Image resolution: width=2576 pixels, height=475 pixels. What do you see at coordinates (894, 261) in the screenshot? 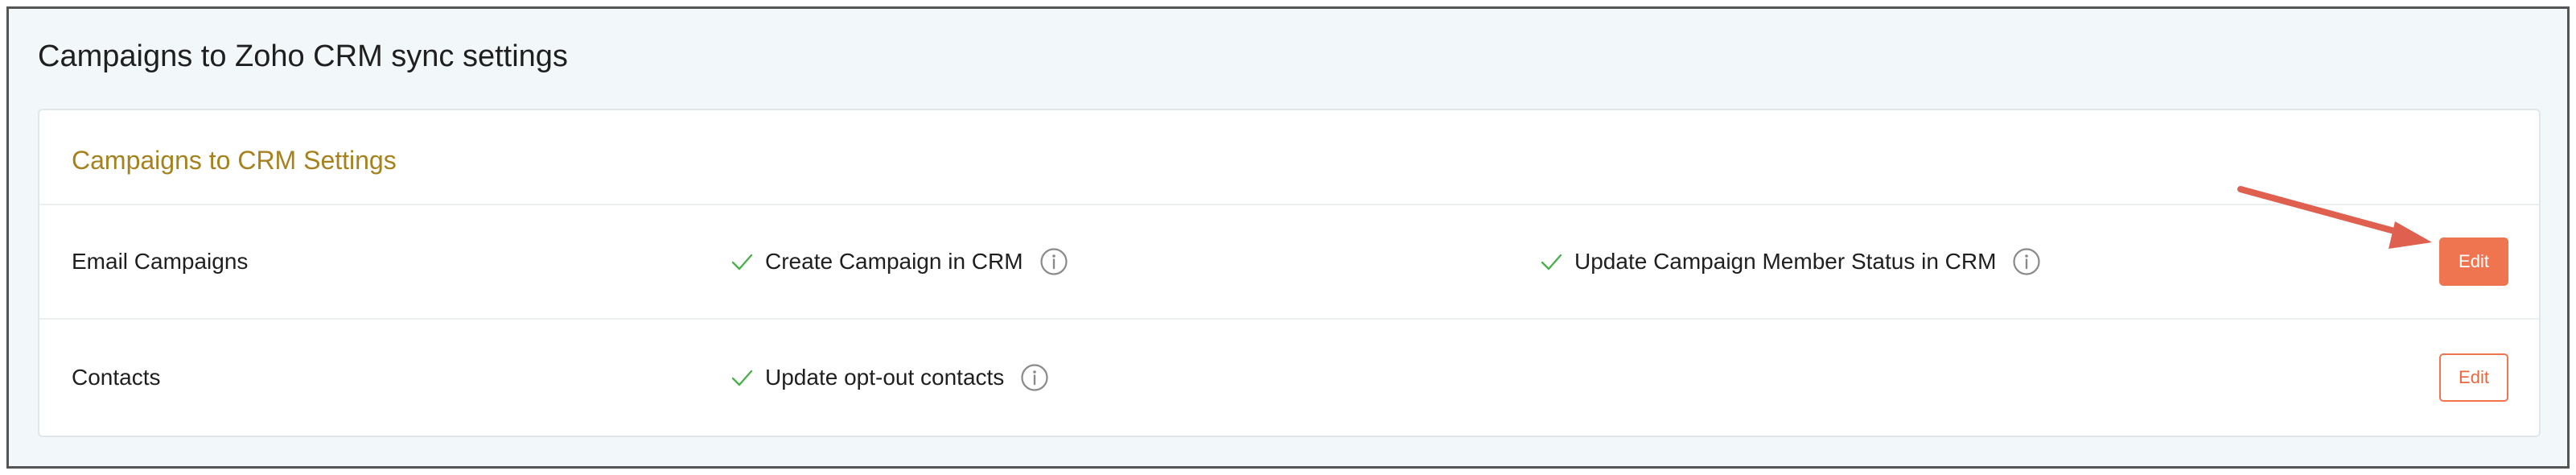
I see `option-label: Create Campaign in CRM` at bounding box center [894, 261].